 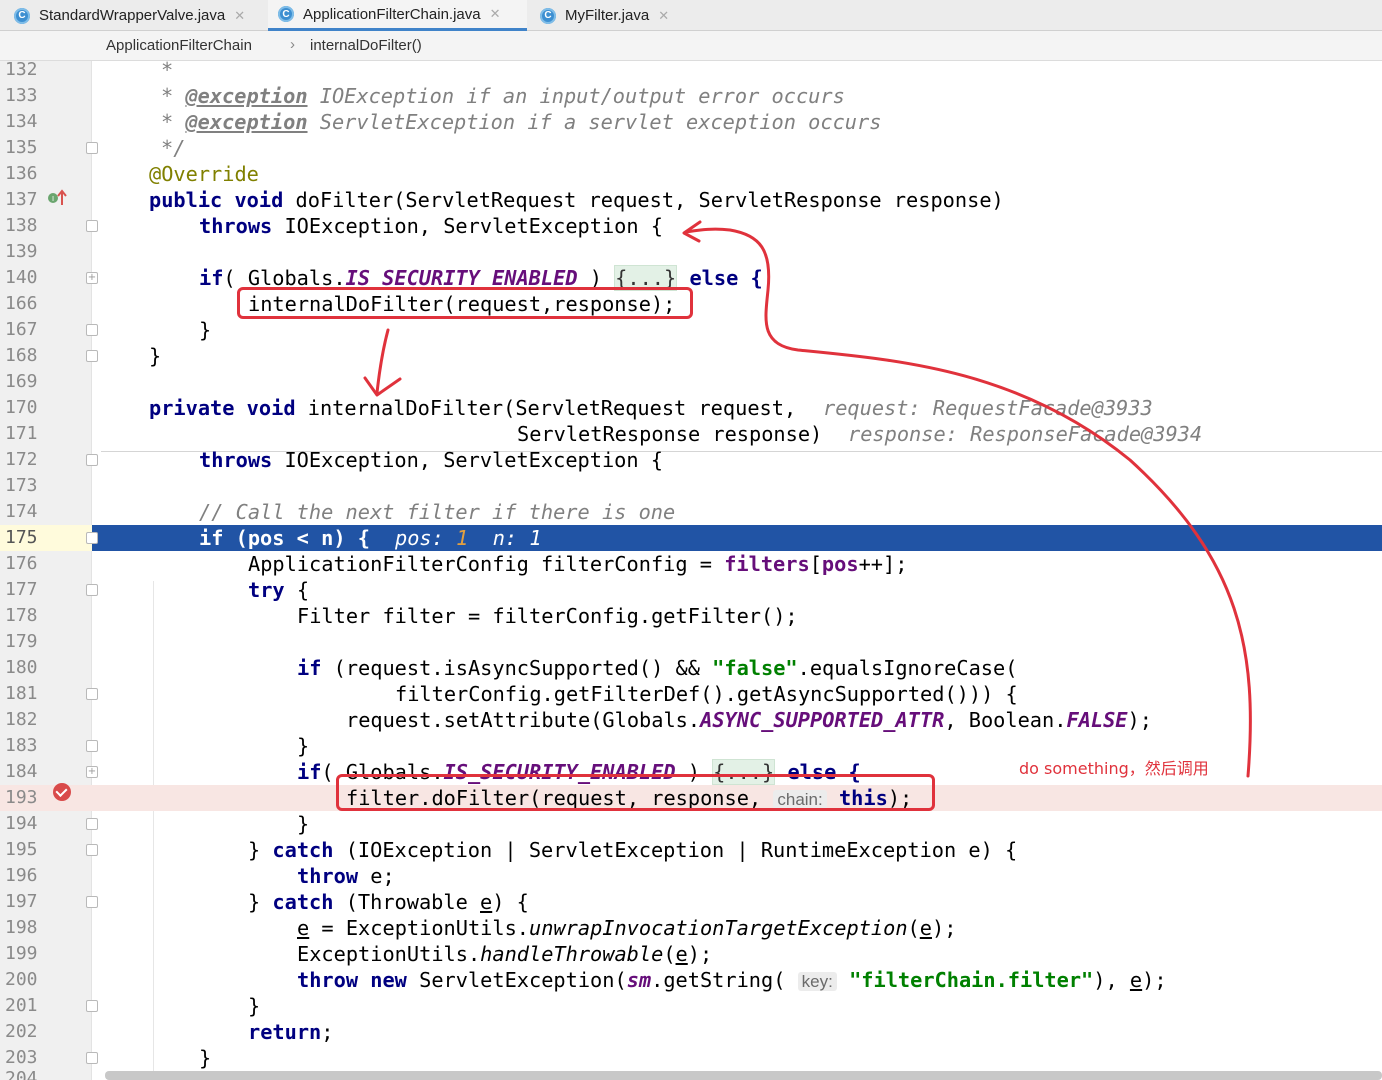 I want to click on code-line: 173, so click(x=691, y=486).